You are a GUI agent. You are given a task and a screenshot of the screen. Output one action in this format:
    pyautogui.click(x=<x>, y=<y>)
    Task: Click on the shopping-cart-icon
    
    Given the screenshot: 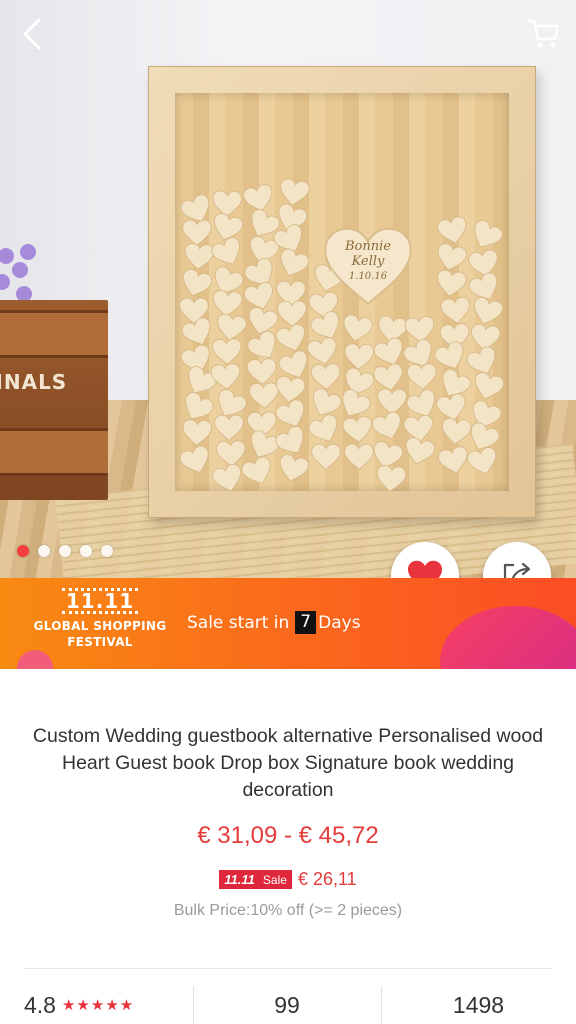 What is the action you would take?
    pyautogui.click(x=543, y=33)
    